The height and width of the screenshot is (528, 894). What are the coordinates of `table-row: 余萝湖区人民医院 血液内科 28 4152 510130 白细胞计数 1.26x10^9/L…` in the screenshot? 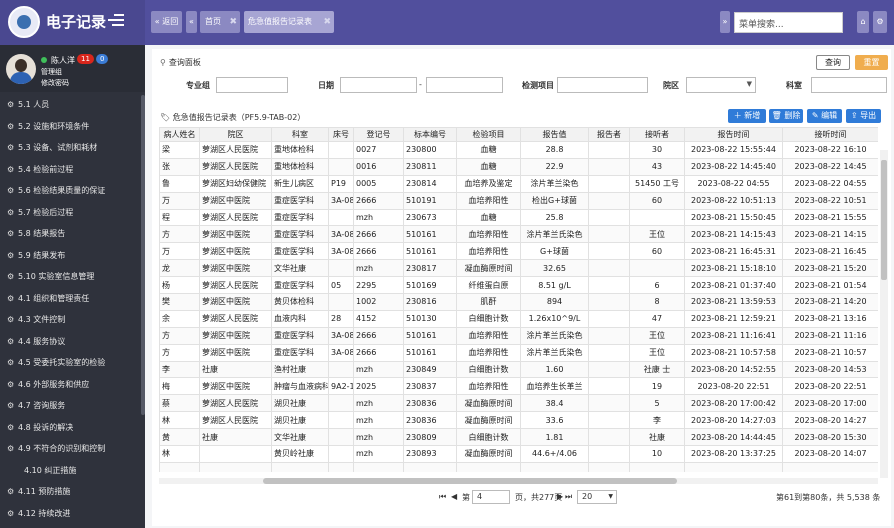 It's located at (518, 318).